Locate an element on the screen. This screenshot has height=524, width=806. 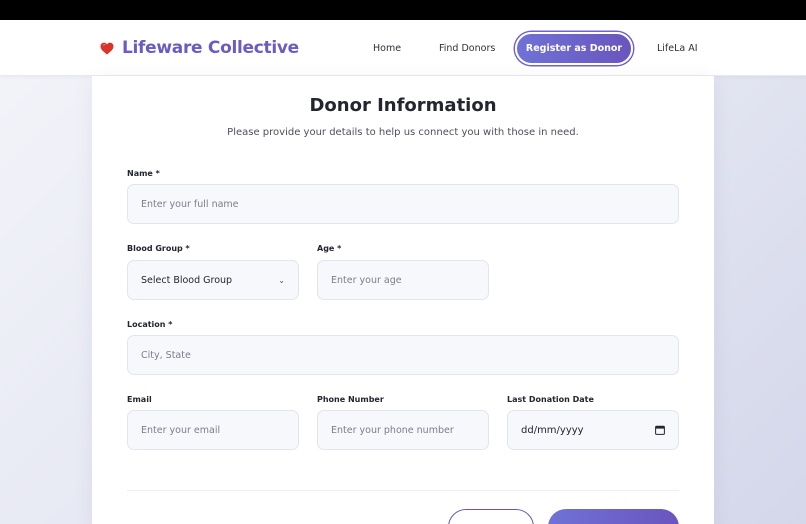
form-title: Donor Information is located at coordinates (403, 105).